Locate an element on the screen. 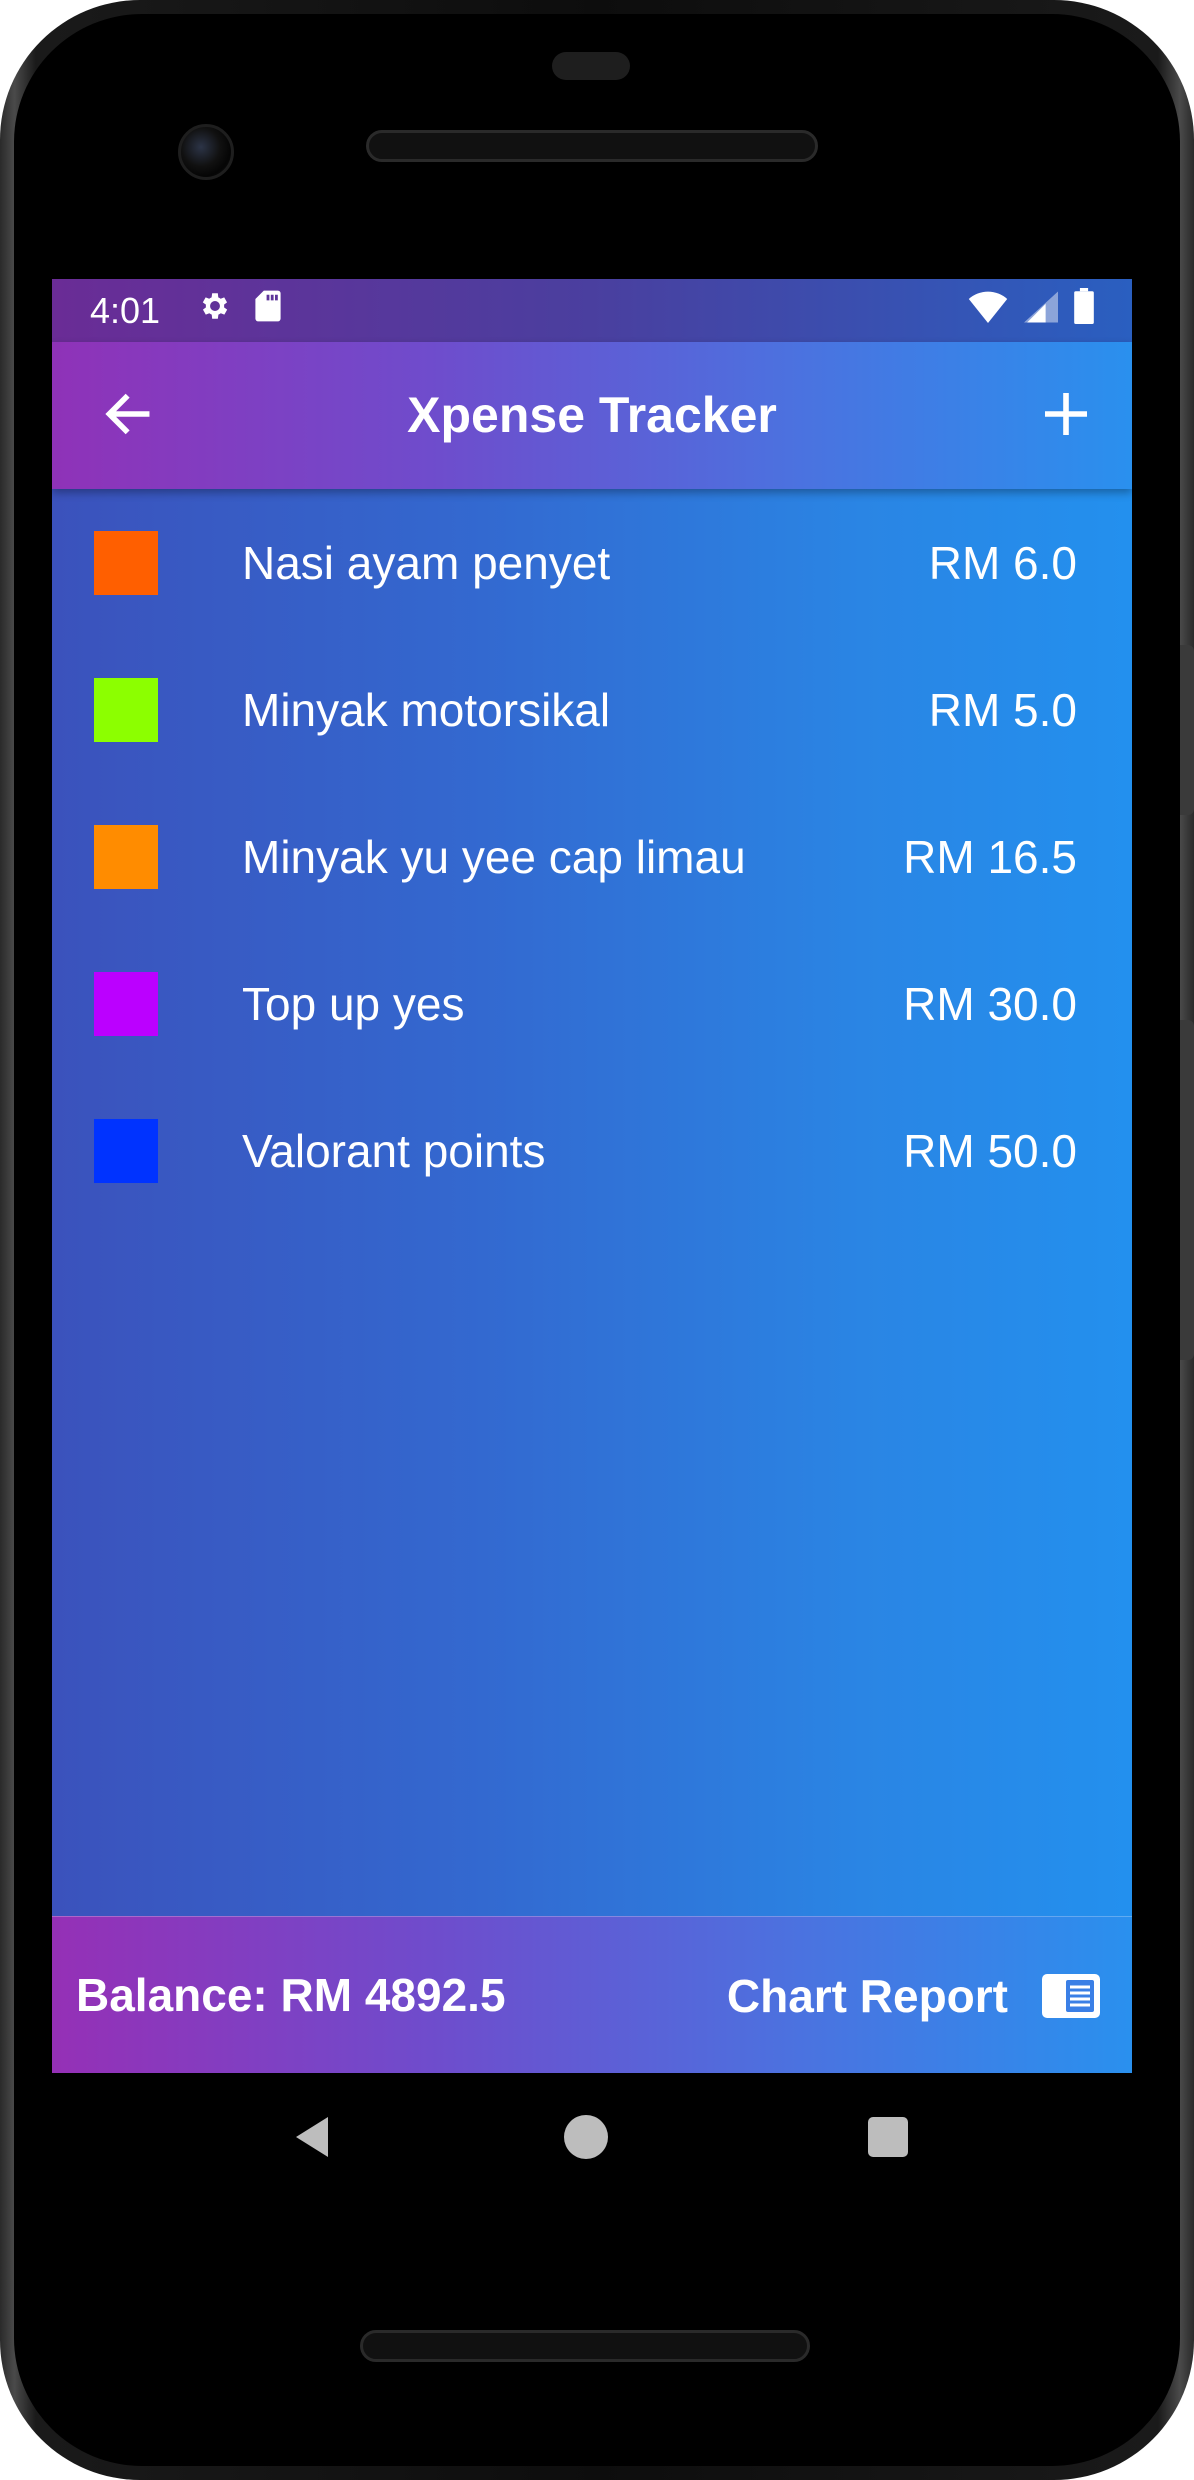 This screenshot has height=2480, width=1194. page-title: Xpense Tracker is located at coordinates (592, 415).